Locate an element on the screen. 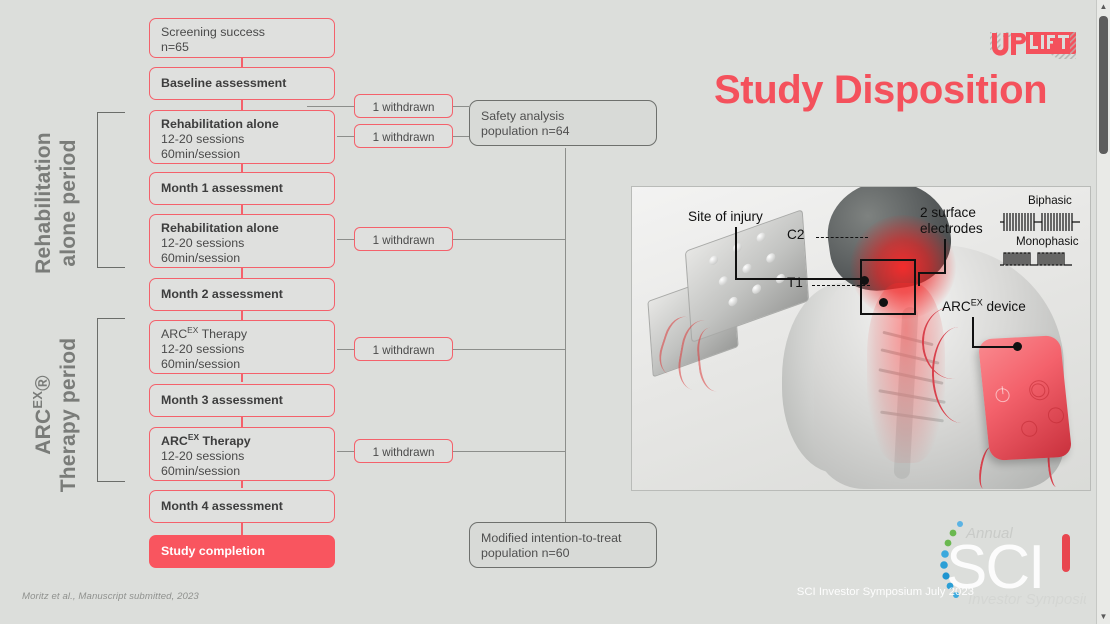 The width and height of the screenshot is (1110, 624). arcex2-title: ARCEX Therapy is located at coordinates (242, 440).